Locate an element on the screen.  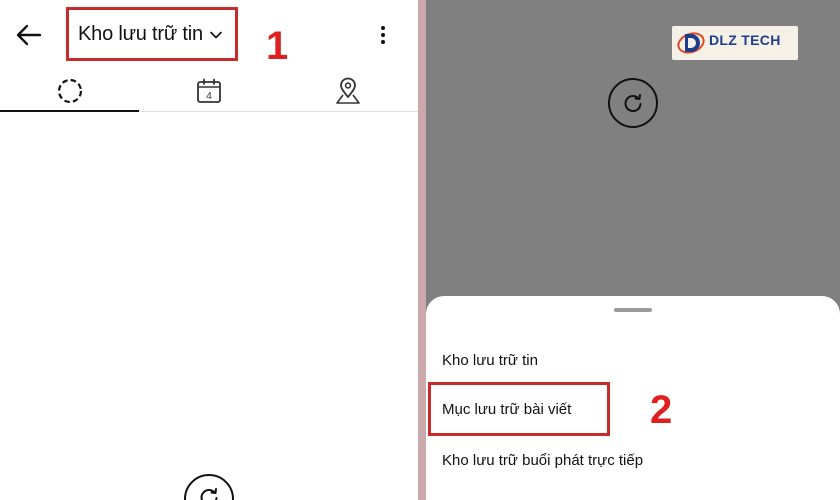
calendar-tab: 4 is located at coordinates (208, 91).